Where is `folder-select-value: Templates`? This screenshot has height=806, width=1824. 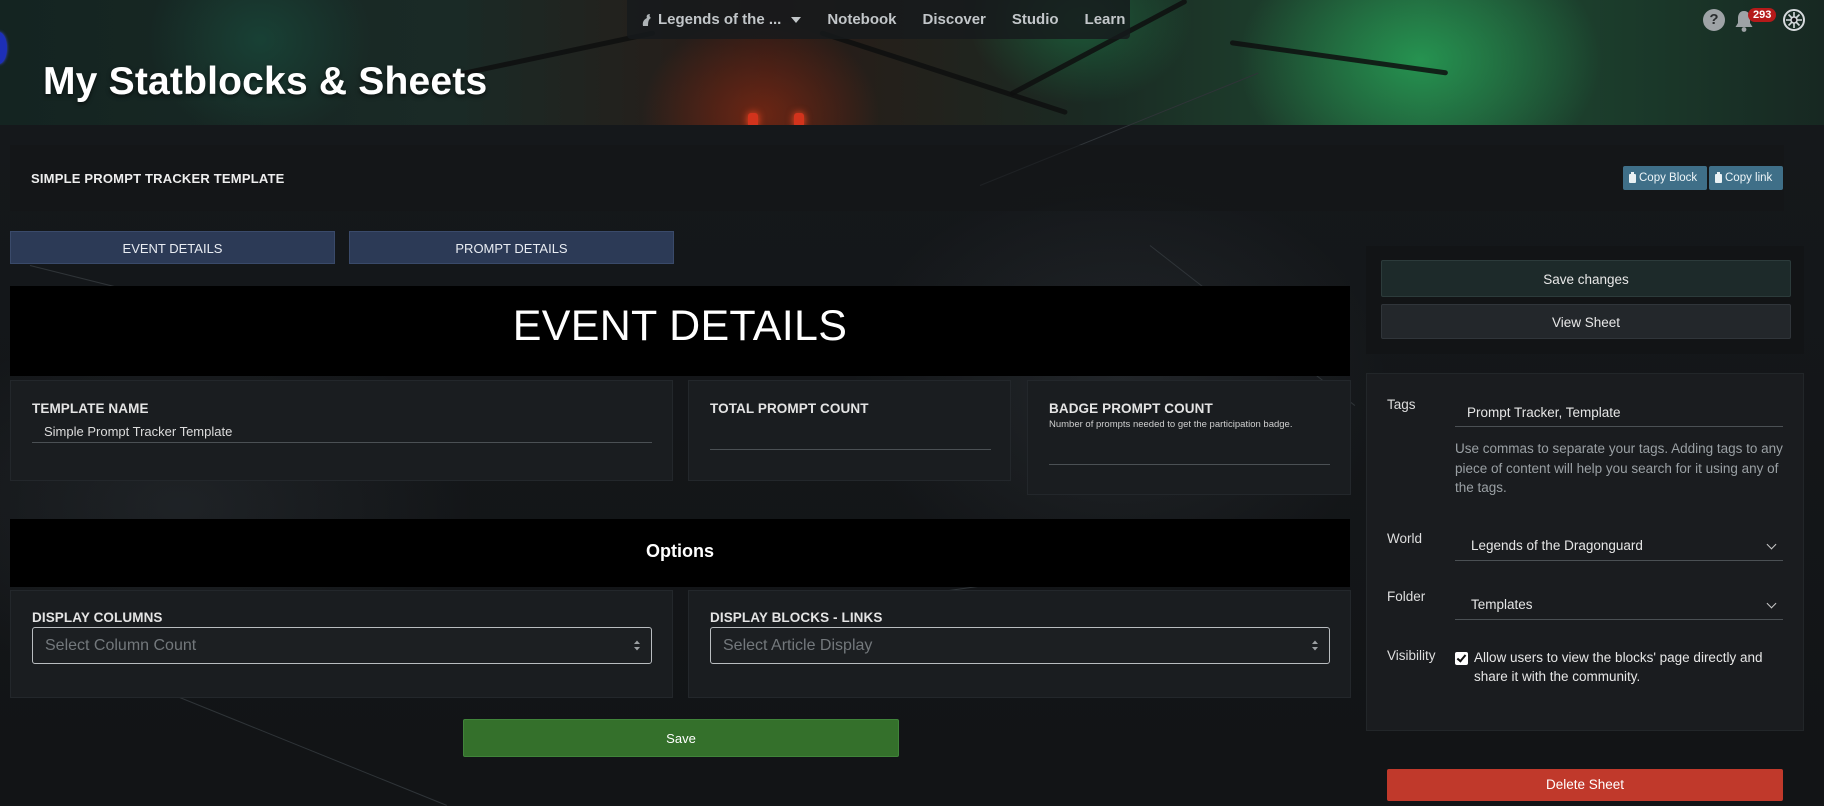 folder-select-value: Templates is located at coordinates (1502, 604).